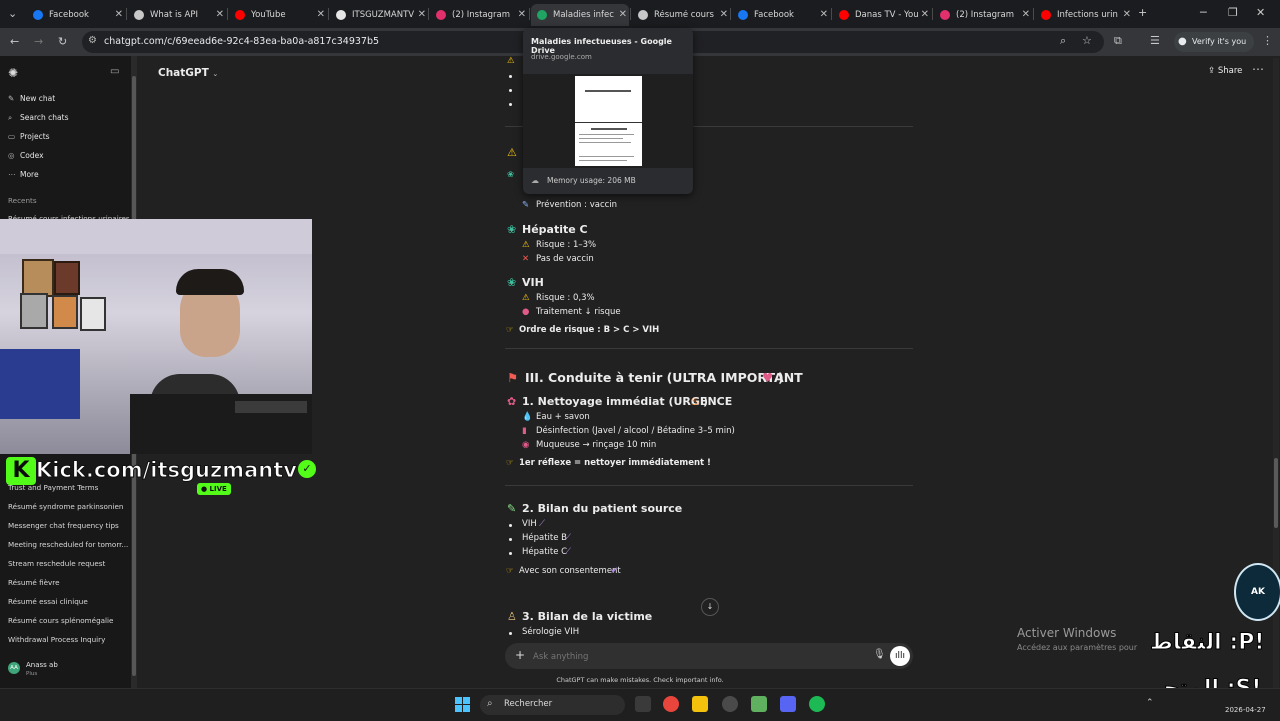 Image resolution: width=1280 pixels, height=721 pixels. What do you see at coordinates (177, 15) in the screenshot?
I see `browser-tab: What is API ✕` at bounding box center [177, 15].